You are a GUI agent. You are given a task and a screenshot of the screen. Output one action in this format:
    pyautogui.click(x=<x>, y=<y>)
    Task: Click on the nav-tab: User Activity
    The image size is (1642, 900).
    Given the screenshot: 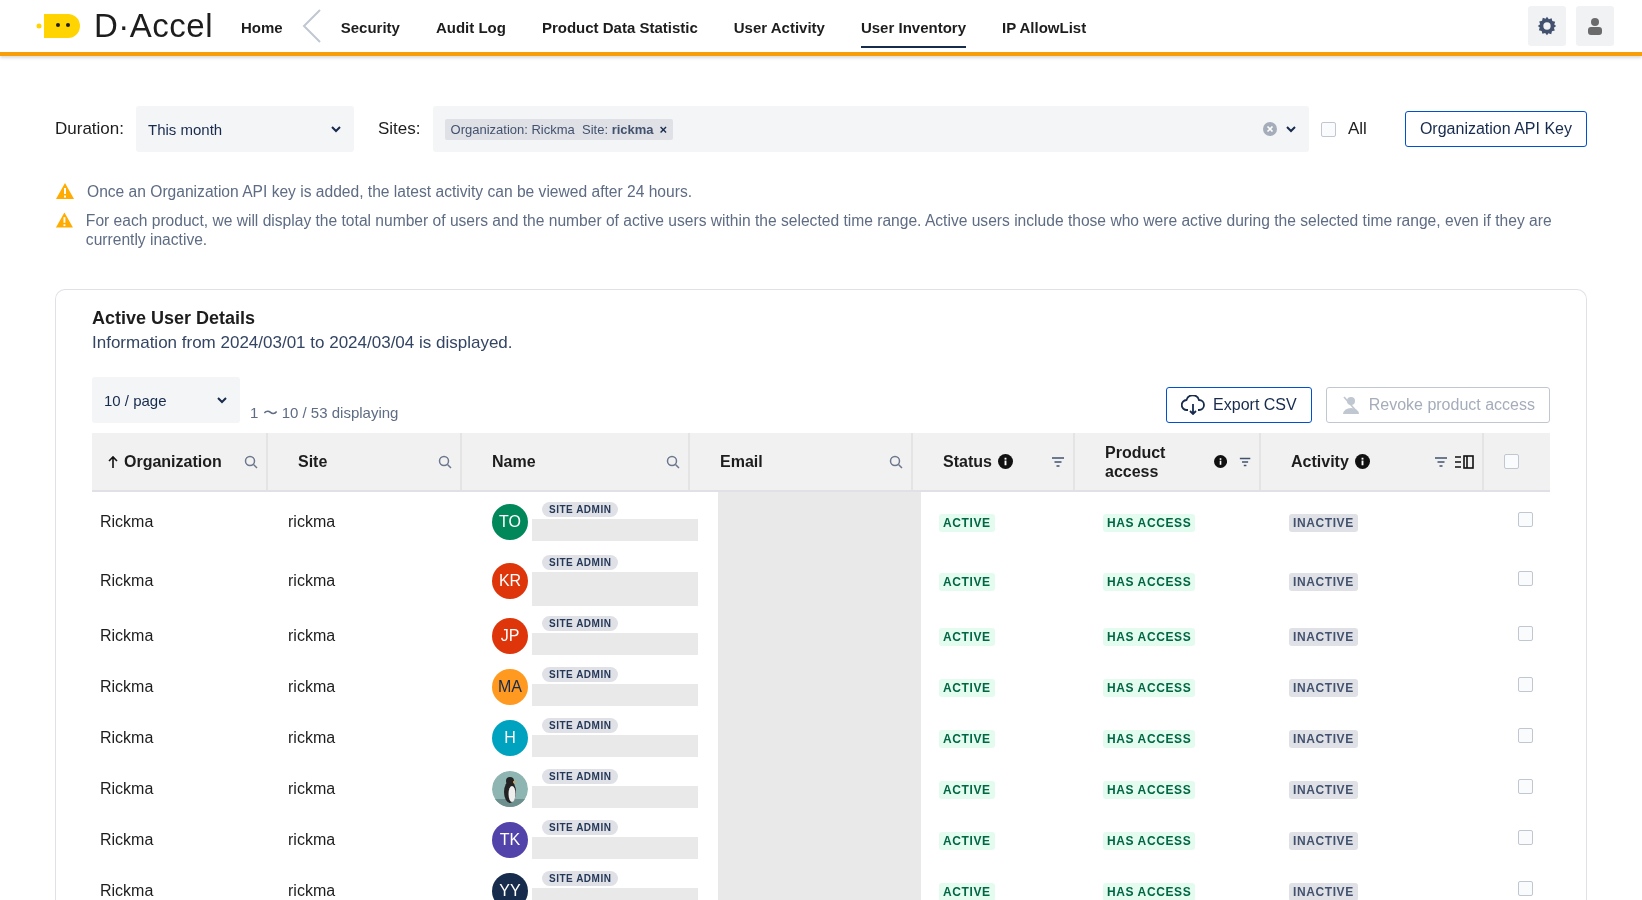 What is the action you would take?
    pyautogui.click(x=779, y=26)
    